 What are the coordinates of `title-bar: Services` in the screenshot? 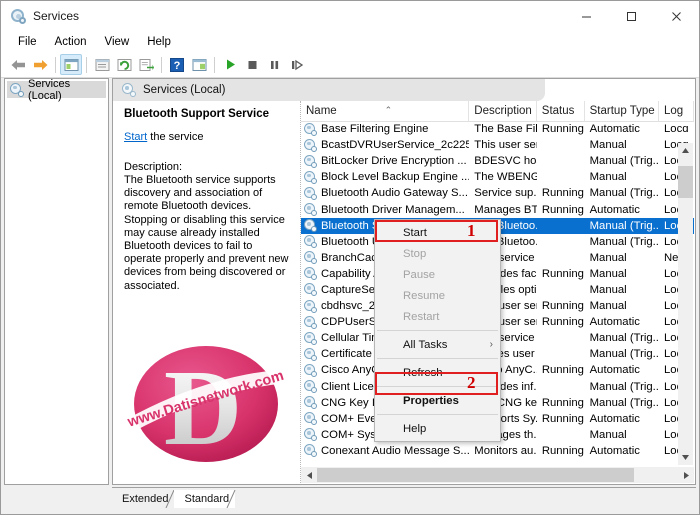 It's located at (350, 16).